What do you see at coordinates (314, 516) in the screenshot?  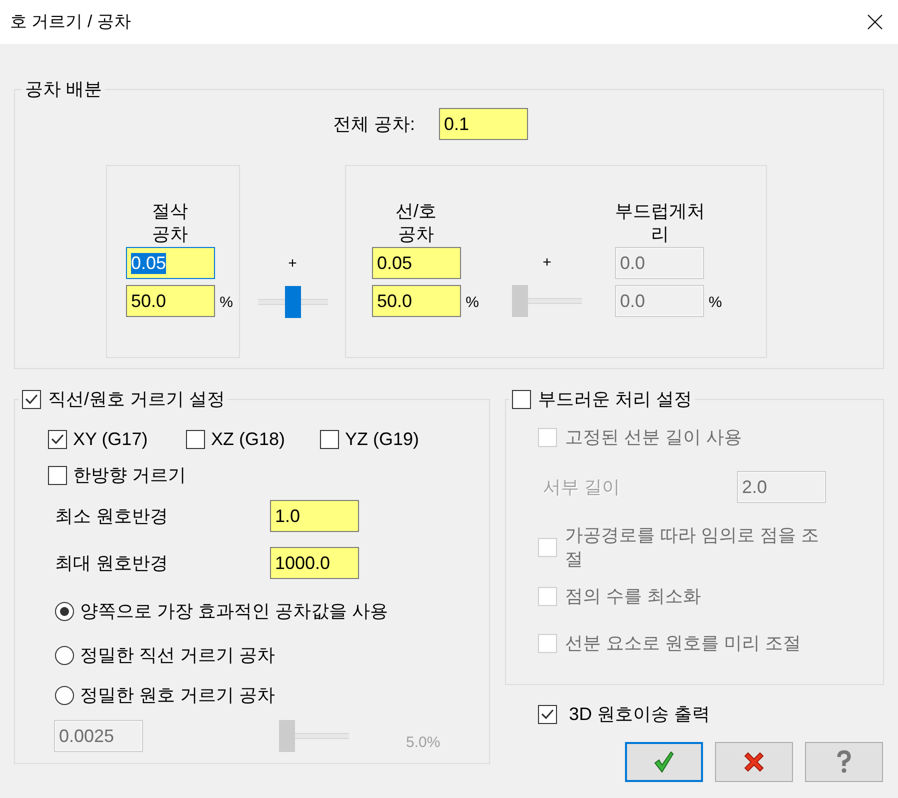 I see `input-field: 1.0` at bounding box center [314, 516].